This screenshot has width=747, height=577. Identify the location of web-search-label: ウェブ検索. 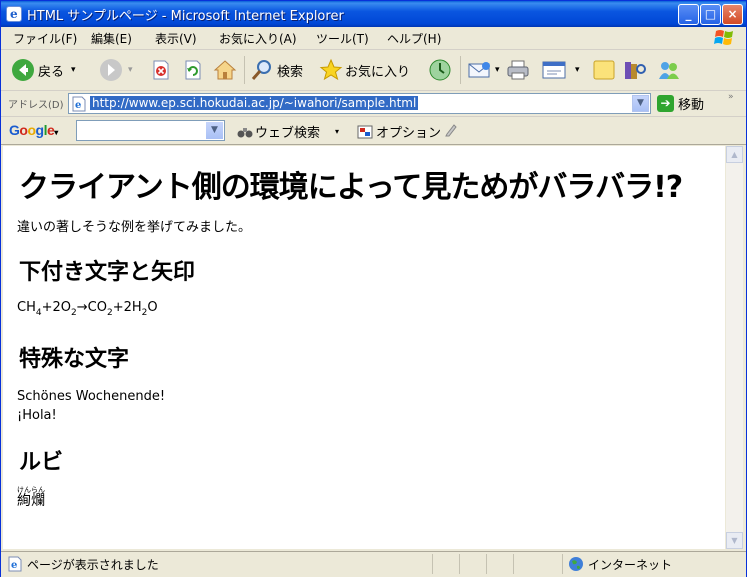
(288, 133).